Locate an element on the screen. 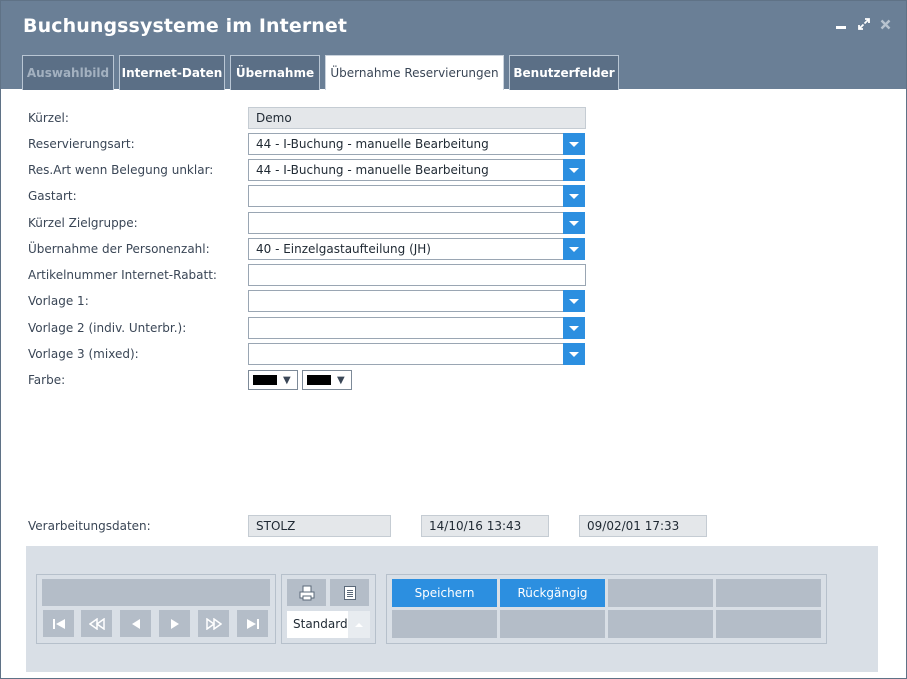 The width and height of the screenshot is (907, 679). previous-record-icon is located at coordinates (135, 623).